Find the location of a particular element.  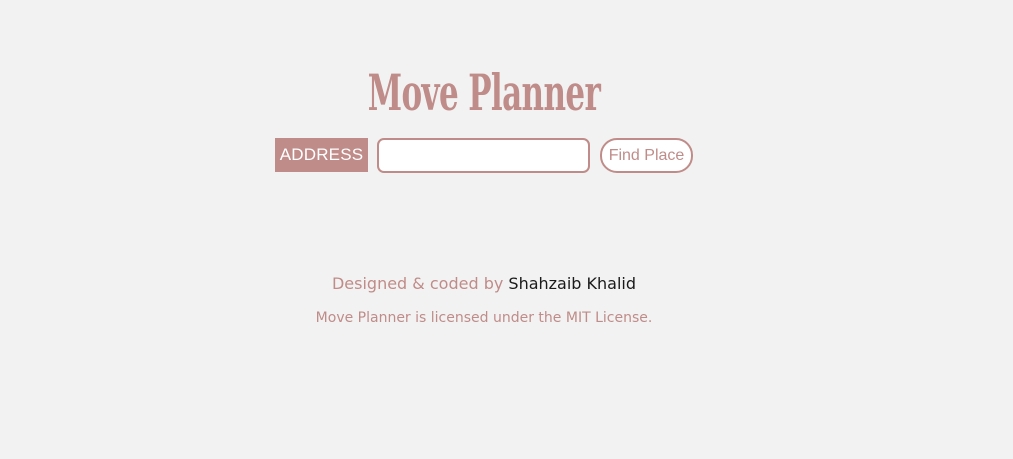

address-label: ADDRESS is located at coordinates (321, 155).